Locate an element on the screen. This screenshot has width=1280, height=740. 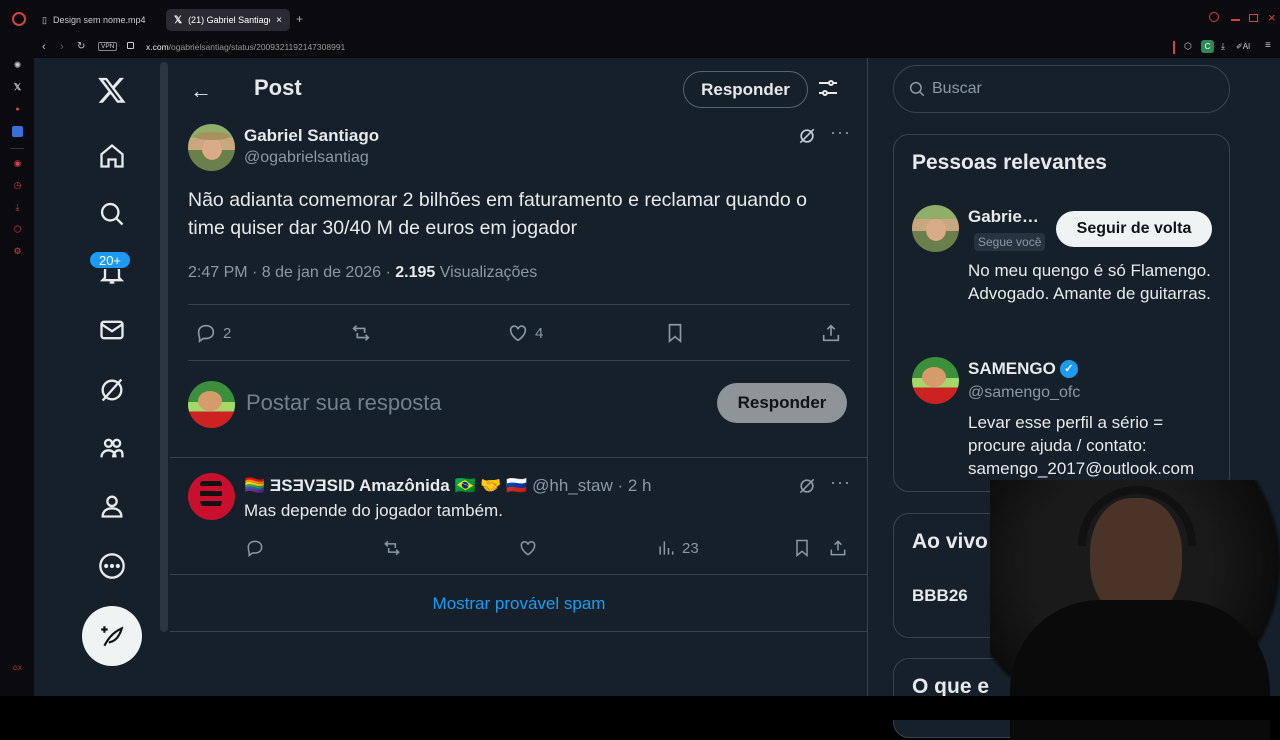
live-item: BBB26 is located at coordinates (940, 596).